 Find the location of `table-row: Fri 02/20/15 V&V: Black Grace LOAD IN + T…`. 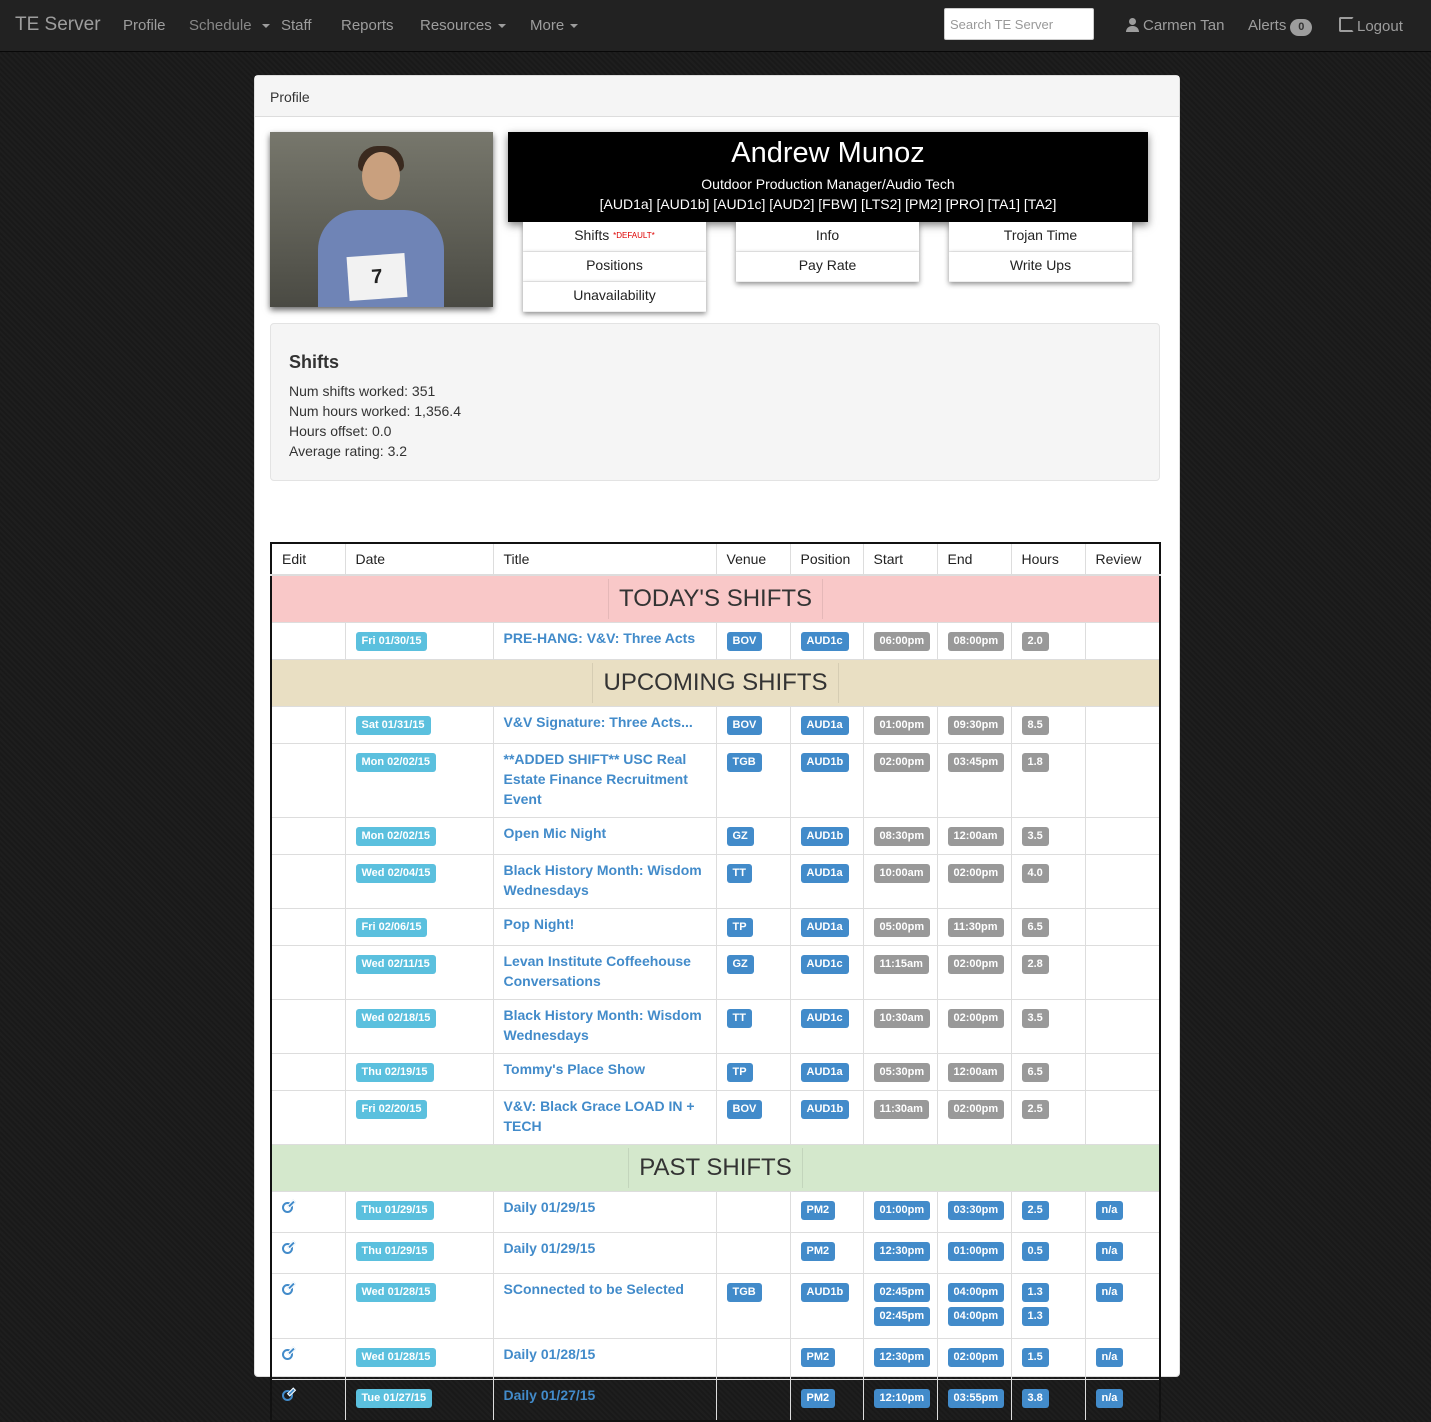

table-row: Fri 02/20/15 V&V: Black Grace LOAD IN + T… is located at coordinates (715, 1117).